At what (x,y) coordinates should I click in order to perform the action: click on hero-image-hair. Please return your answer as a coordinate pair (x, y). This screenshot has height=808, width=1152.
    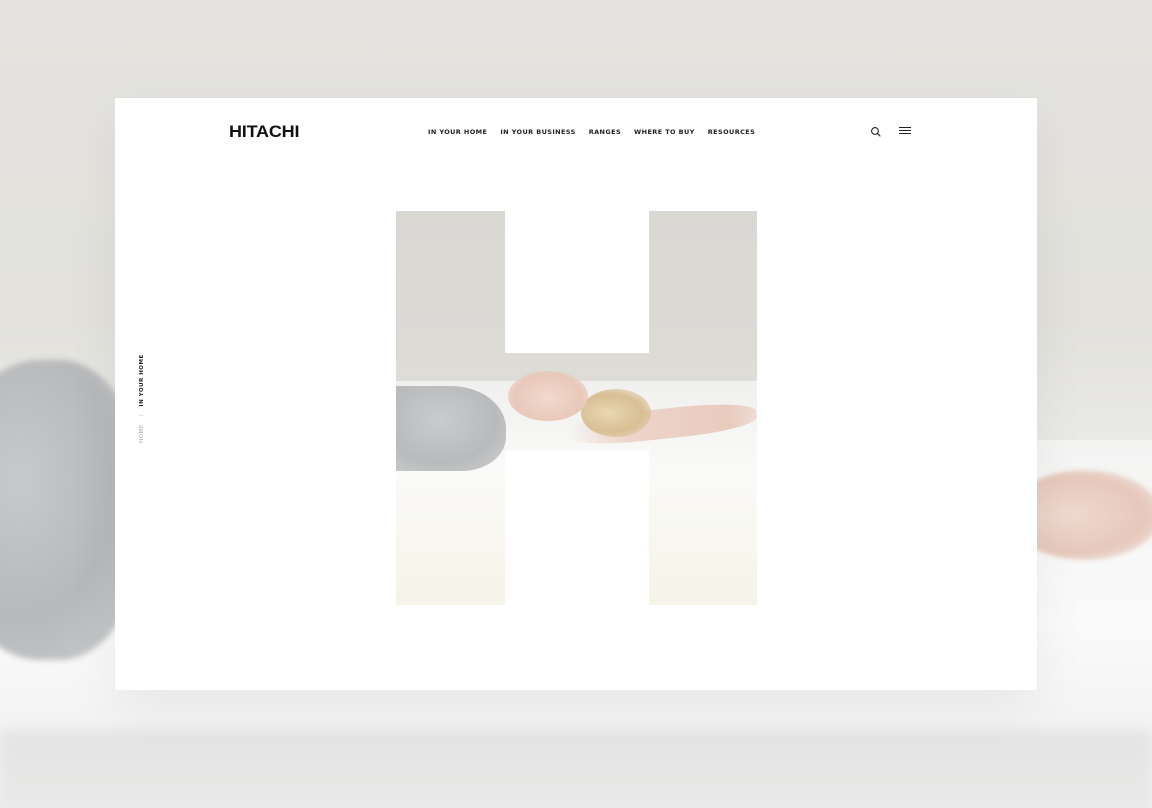
    Looking at the image, I should click on (616, 413).